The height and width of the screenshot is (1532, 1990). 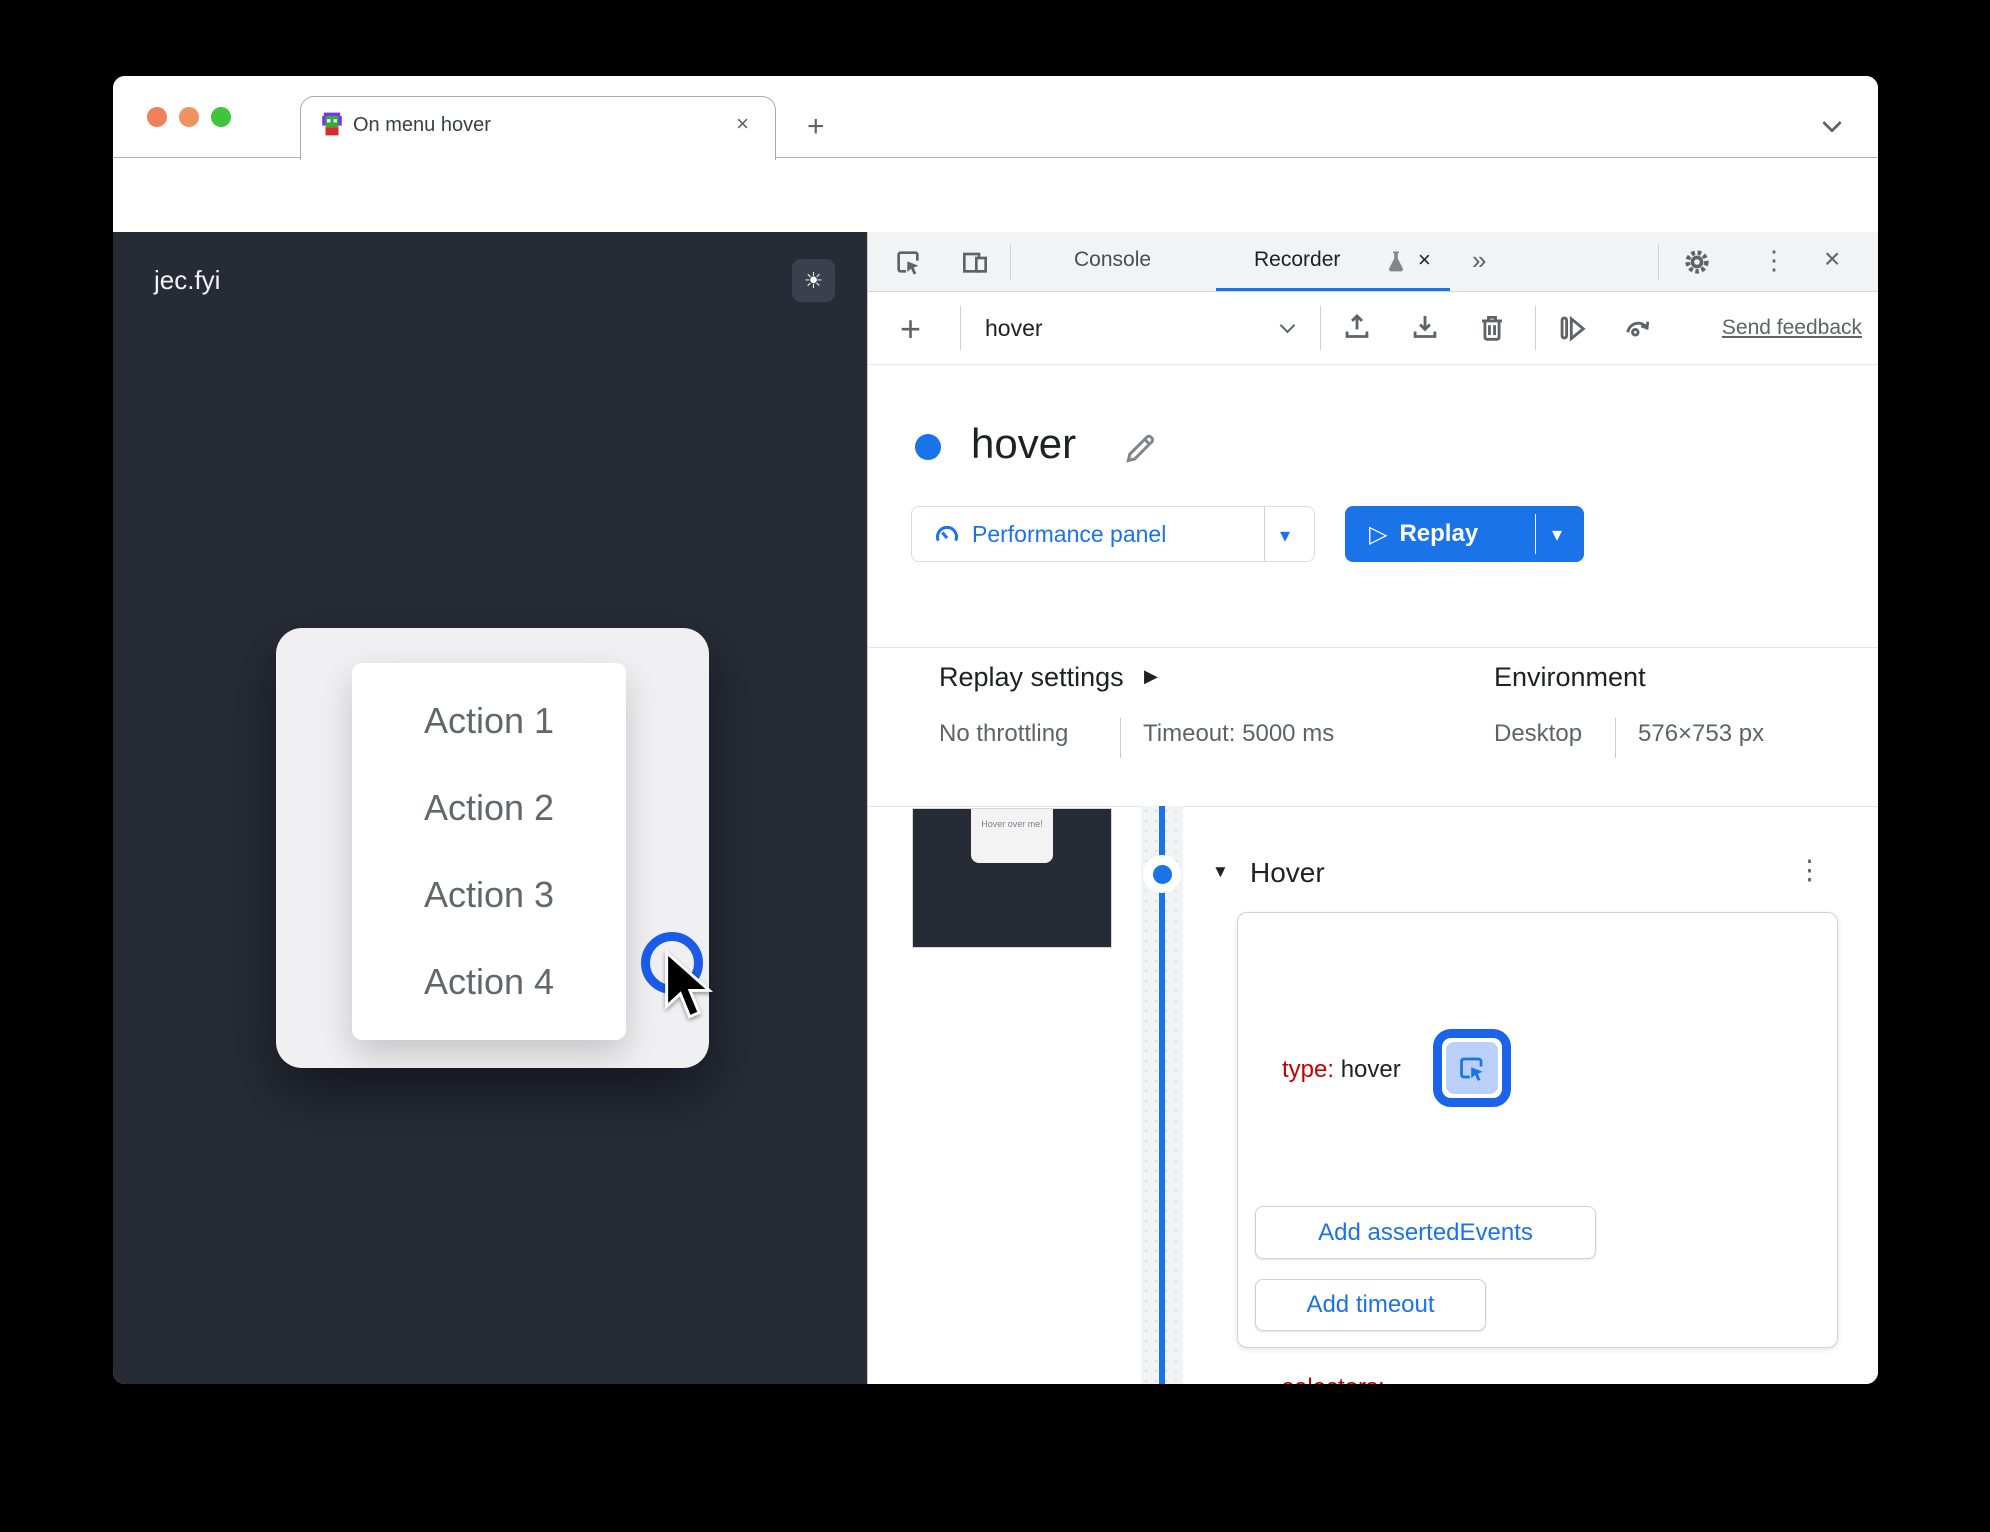 I want to click on replay-settings-heading: Replay settings, so click(x=1031, y=677).